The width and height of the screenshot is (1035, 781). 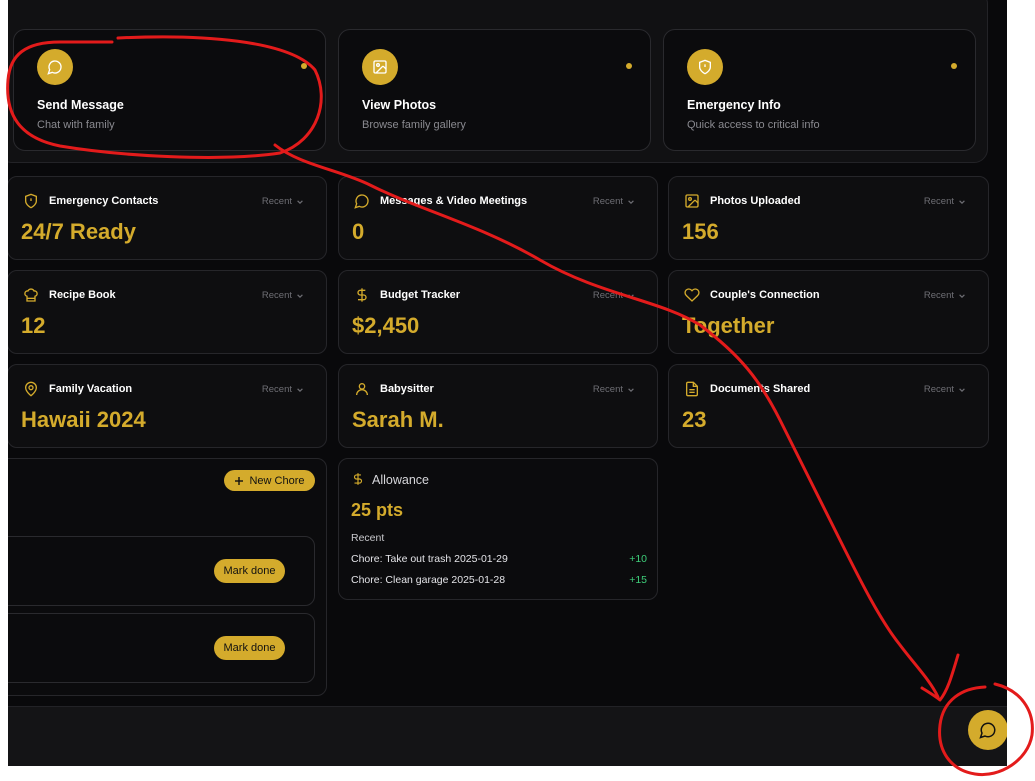 I want to click on quick-action-send-message: Send Message Chat with family, so click(x=169, y=90).